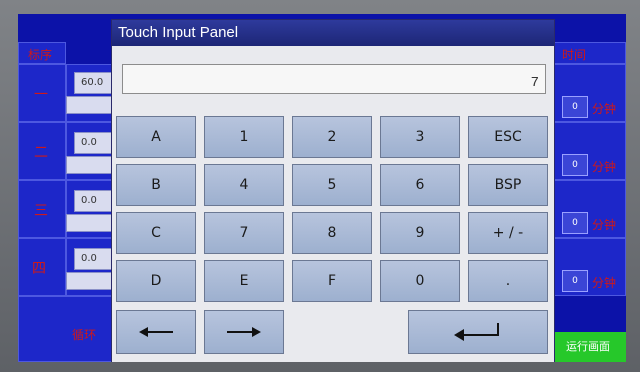 Image resolution: width=640 pixels, height=372 pixels. What do you see at coordinates (156, 233) in the screenshot?
I see `key-c: C` at bounding box center [156, 233].